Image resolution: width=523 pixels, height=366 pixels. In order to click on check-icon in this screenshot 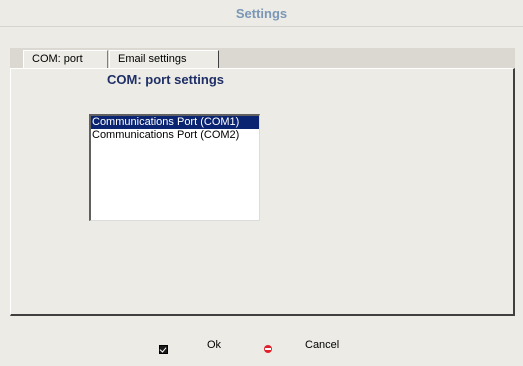, I will do `click(163, 349)`.